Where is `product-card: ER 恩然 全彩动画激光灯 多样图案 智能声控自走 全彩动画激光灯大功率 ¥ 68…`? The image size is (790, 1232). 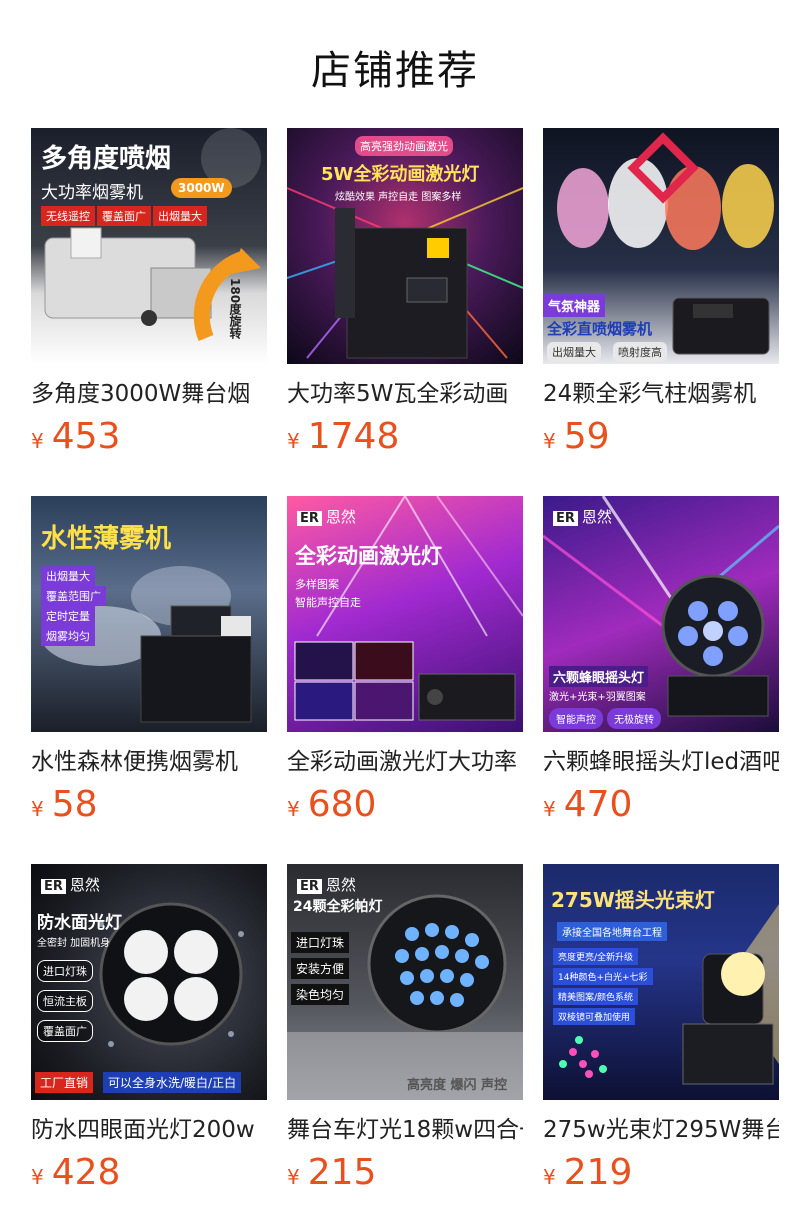 product-card: ER 恩然 全彩动画激光灯 多样图案 智能声控自走 全彩动画激光灯大功率 ¥ 68… is located at coordinates (405, 660).